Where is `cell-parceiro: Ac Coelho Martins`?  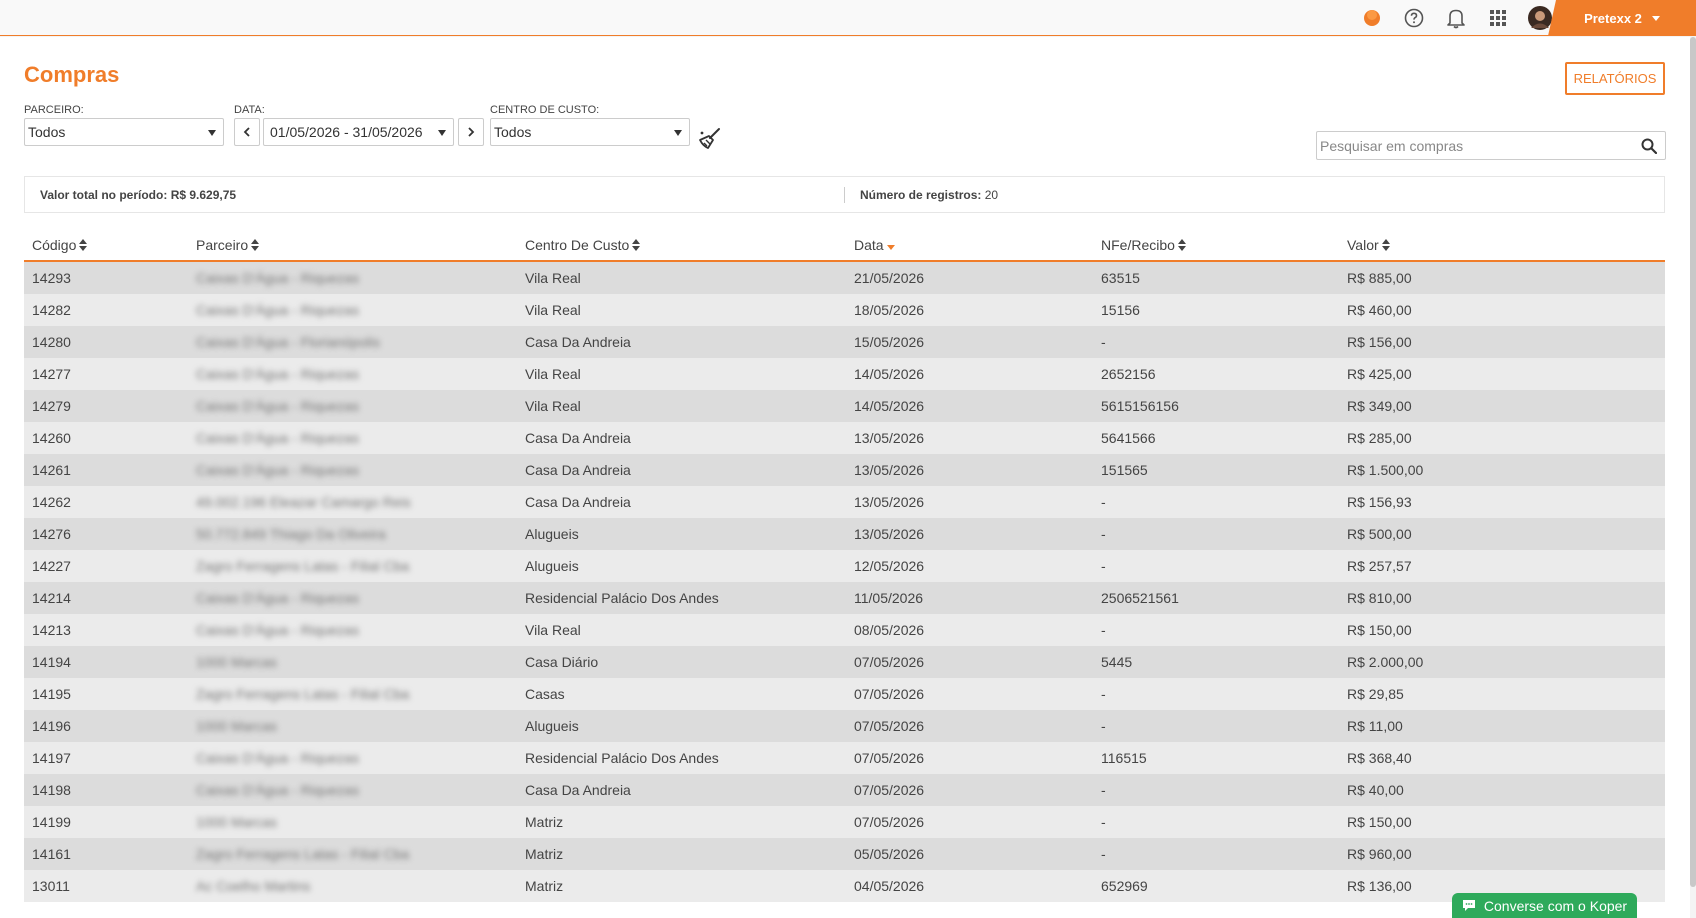
cell-parceiro: Ac Coelho Martins is located at coordinates (253, 886).